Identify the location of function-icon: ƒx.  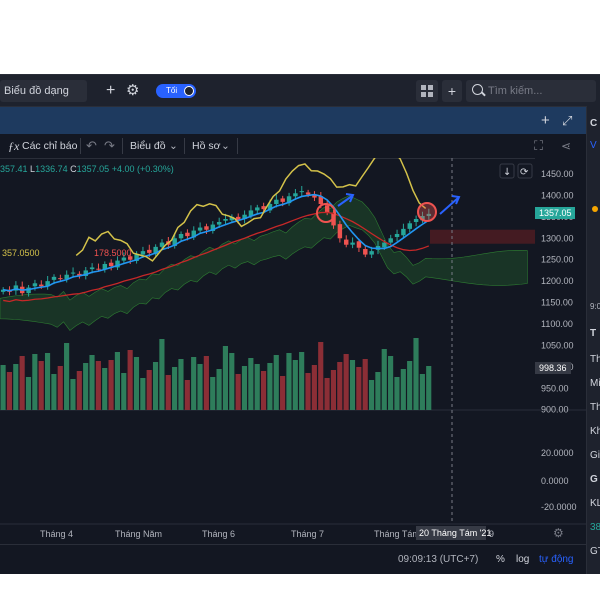
(13, 146).